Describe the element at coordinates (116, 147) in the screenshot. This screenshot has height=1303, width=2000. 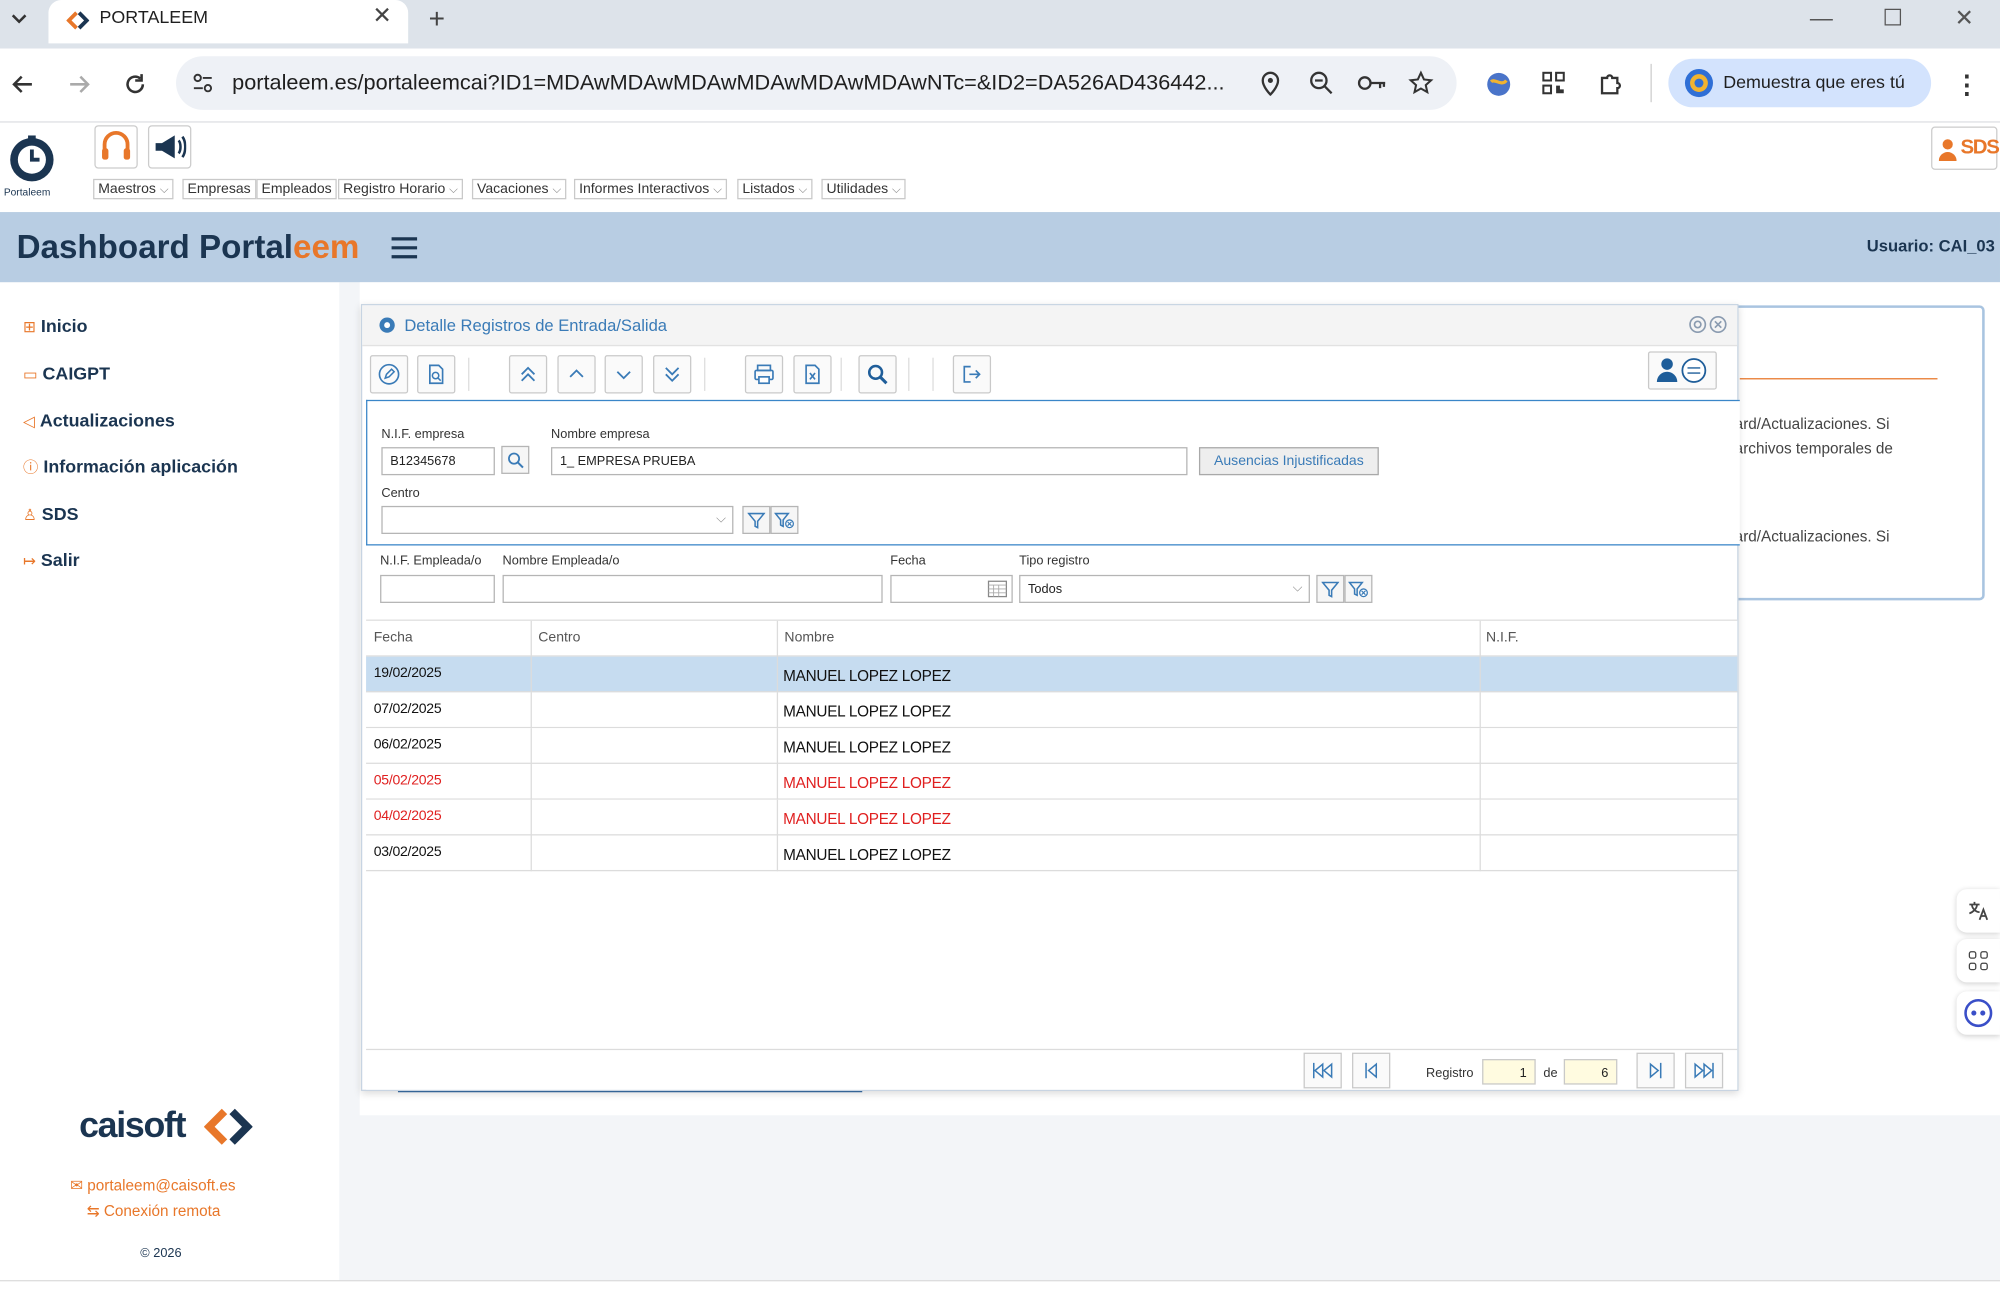
I see `support-headset-icon` at that location.